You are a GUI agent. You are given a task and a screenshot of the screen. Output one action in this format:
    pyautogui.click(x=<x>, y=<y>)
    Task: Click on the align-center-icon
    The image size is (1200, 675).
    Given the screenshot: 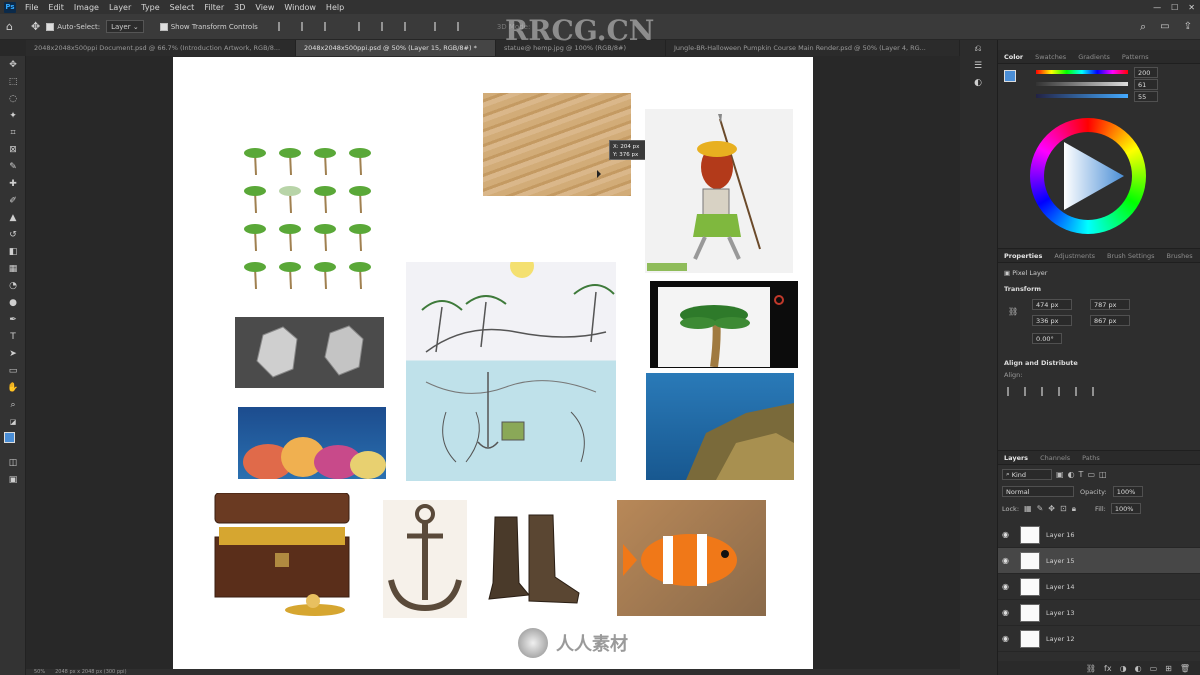 What is the action you would take?
    pyautogui.click(x=306, y=26)
    